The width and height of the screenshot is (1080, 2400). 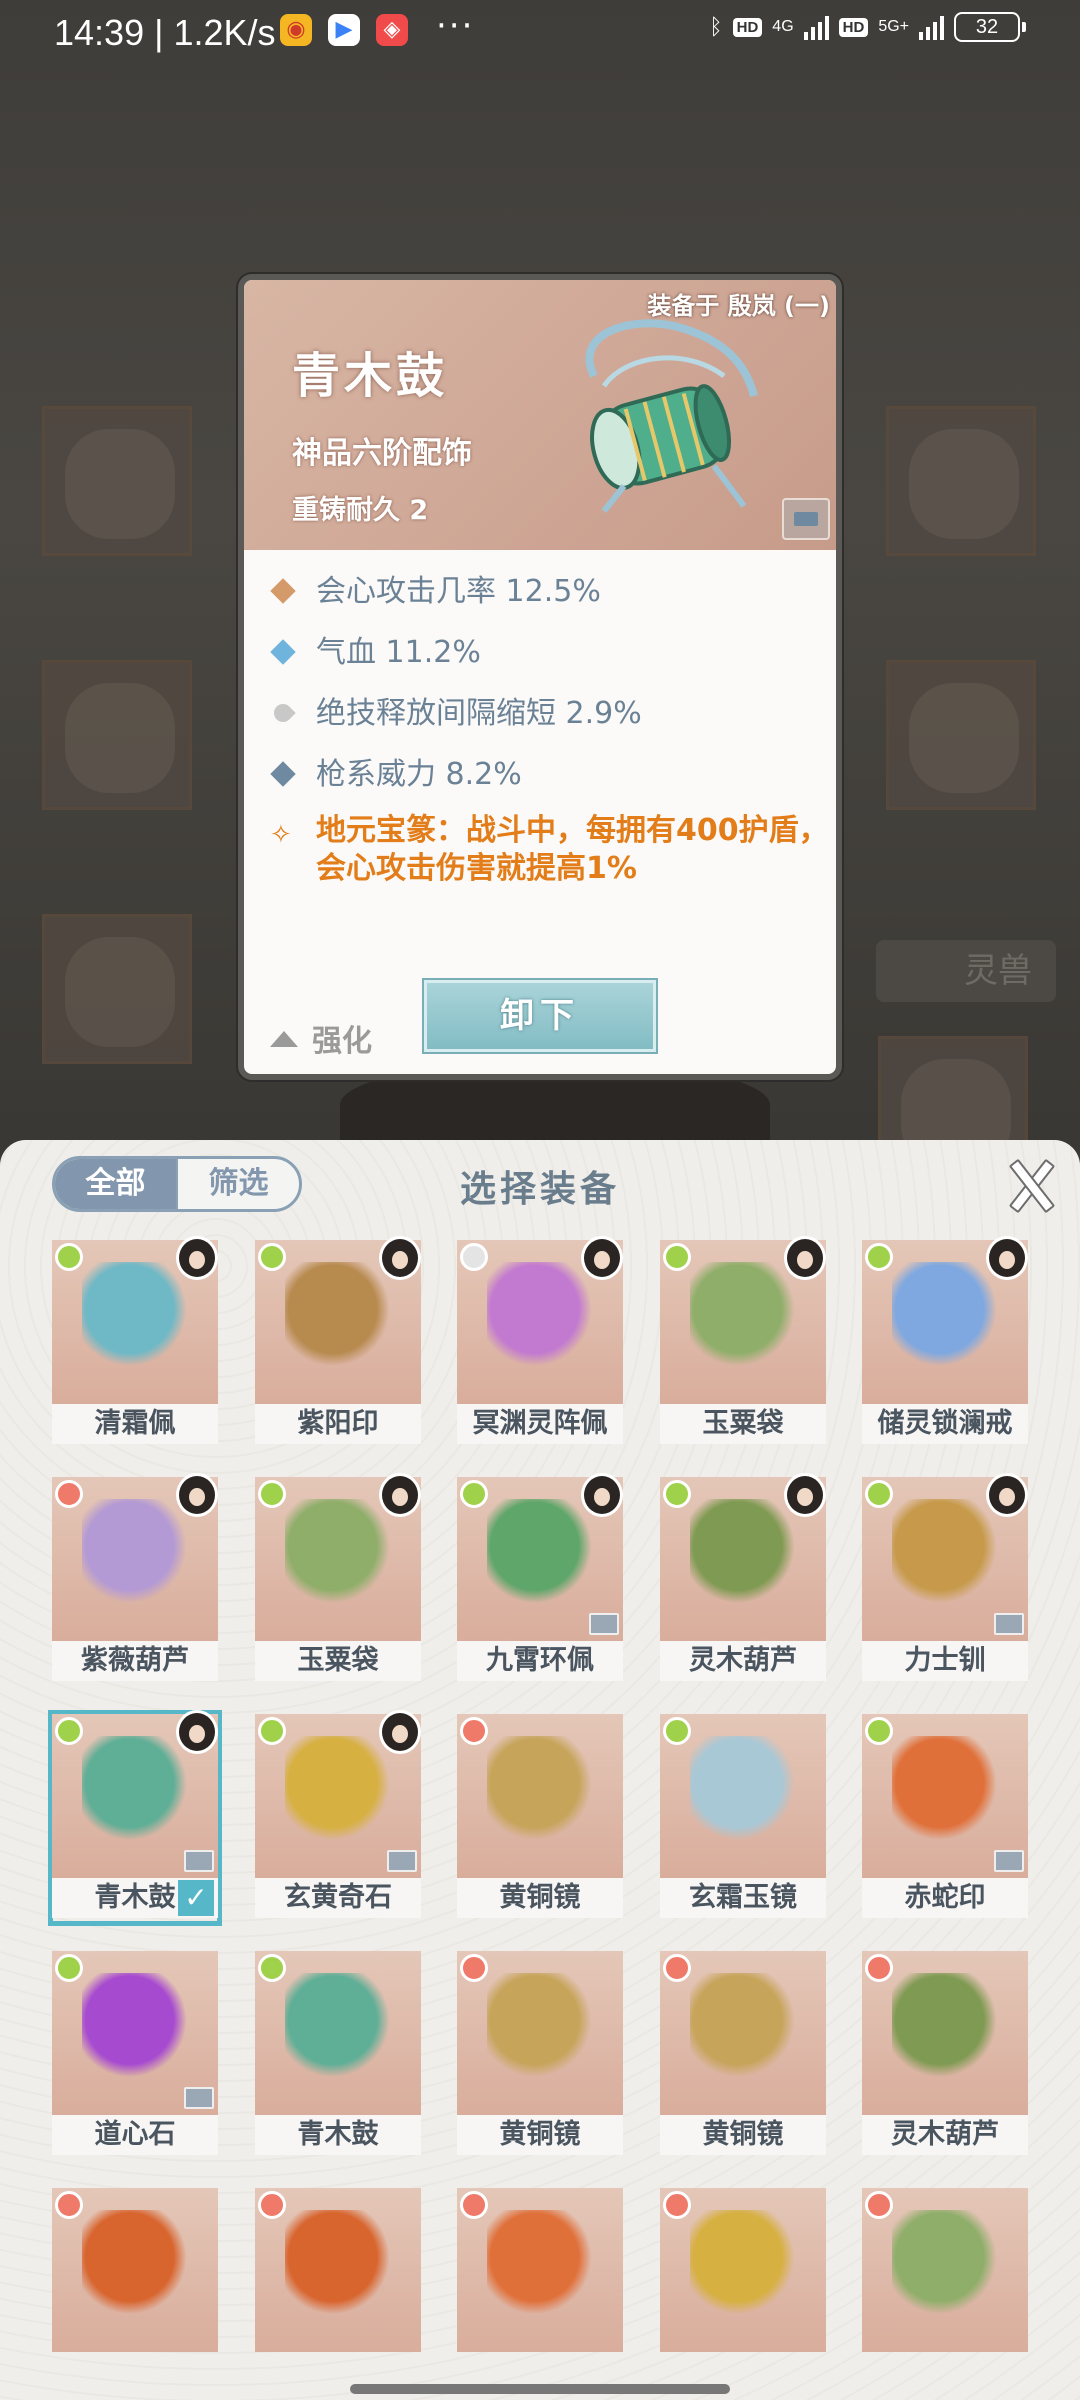 I want to click on stat-hp: 气血 11.2%, so click(x=550, y=659).